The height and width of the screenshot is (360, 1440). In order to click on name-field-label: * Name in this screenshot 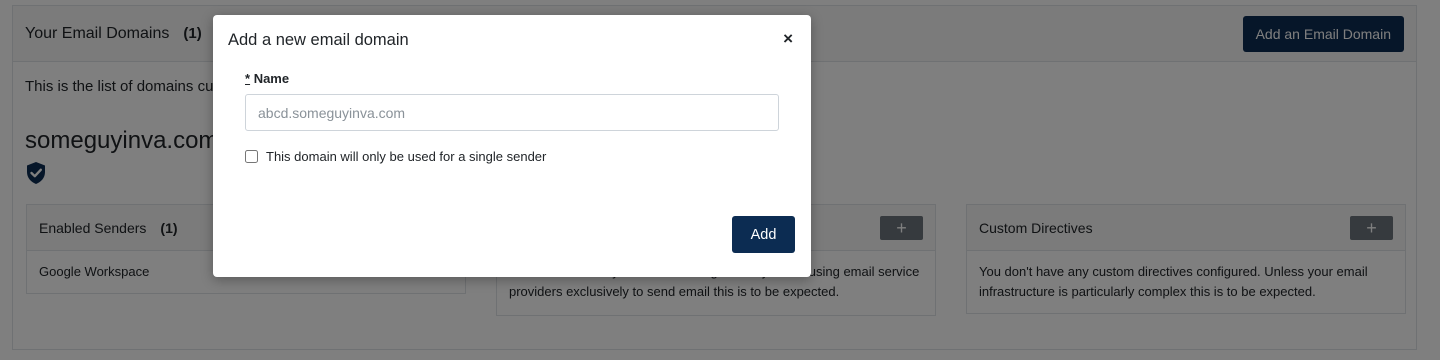, I will do `click(267, 78)`.